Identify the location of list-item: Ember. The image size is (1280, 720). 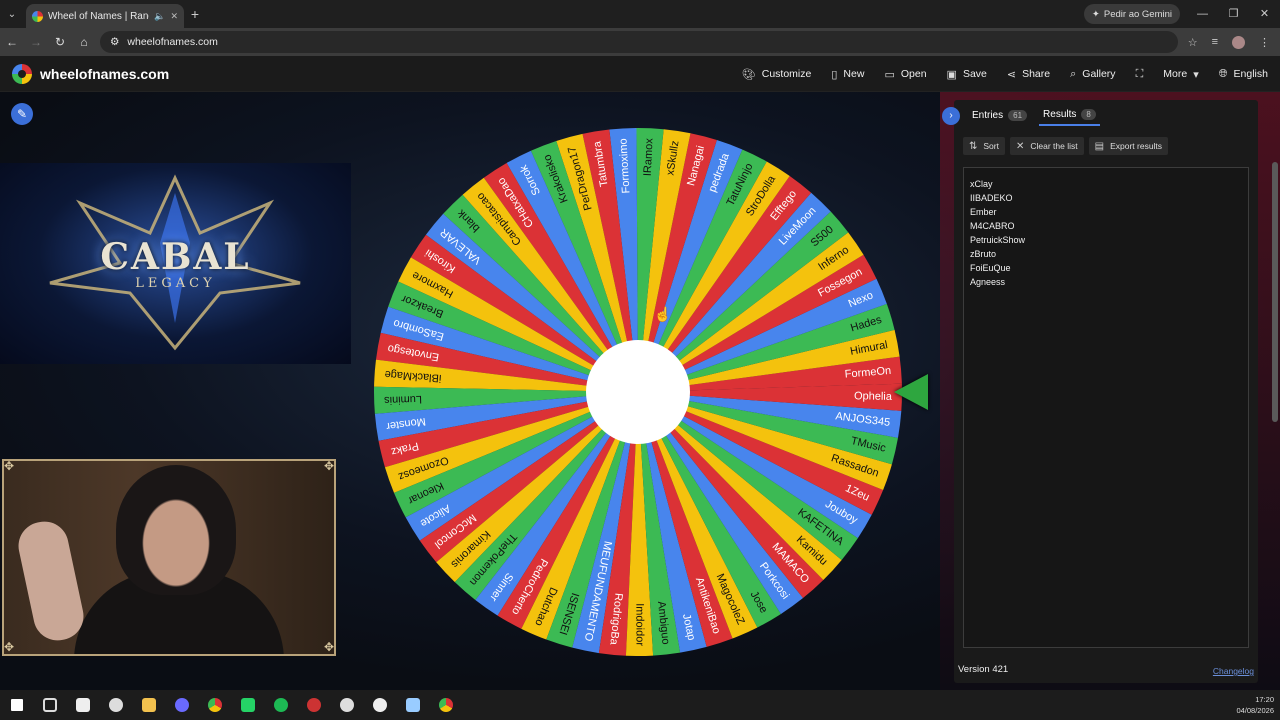
(983, 212).